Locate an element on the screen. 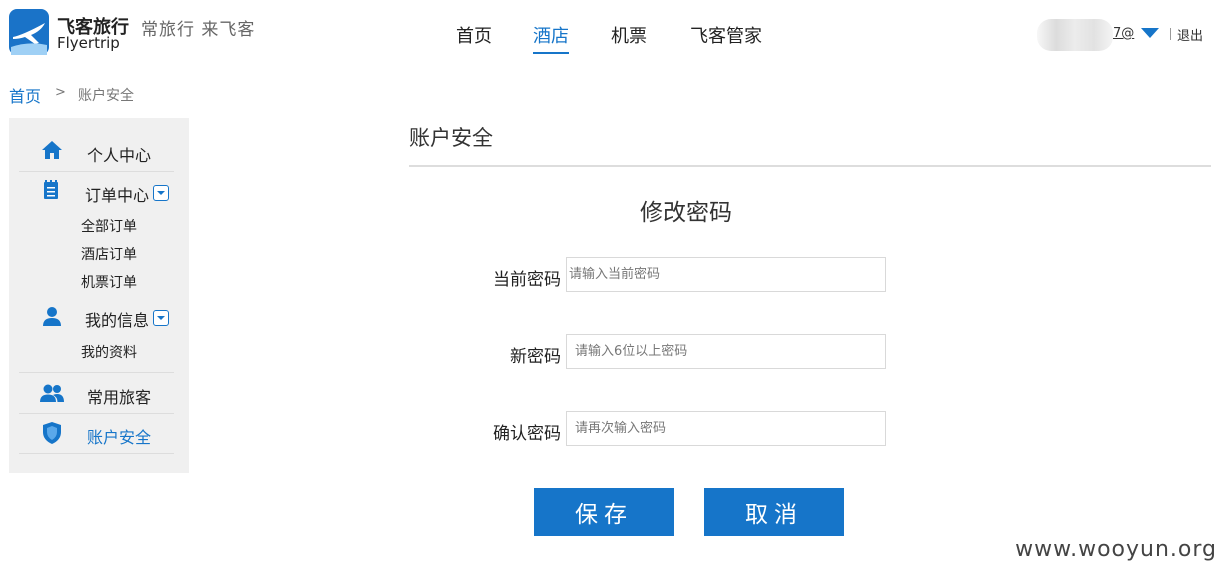  sidebar-label-order-center: 订单中心 is located at coordinates (117, 195).